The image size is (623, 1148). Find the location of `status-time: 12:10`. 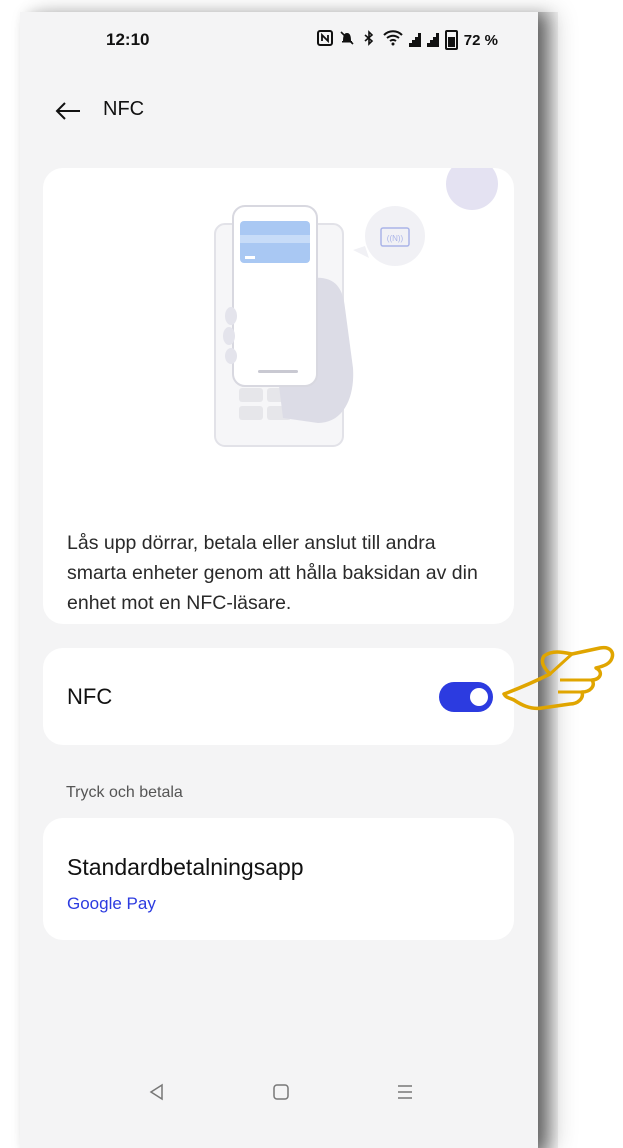

status-time: 12:10 is located at coordinates (128, 39).